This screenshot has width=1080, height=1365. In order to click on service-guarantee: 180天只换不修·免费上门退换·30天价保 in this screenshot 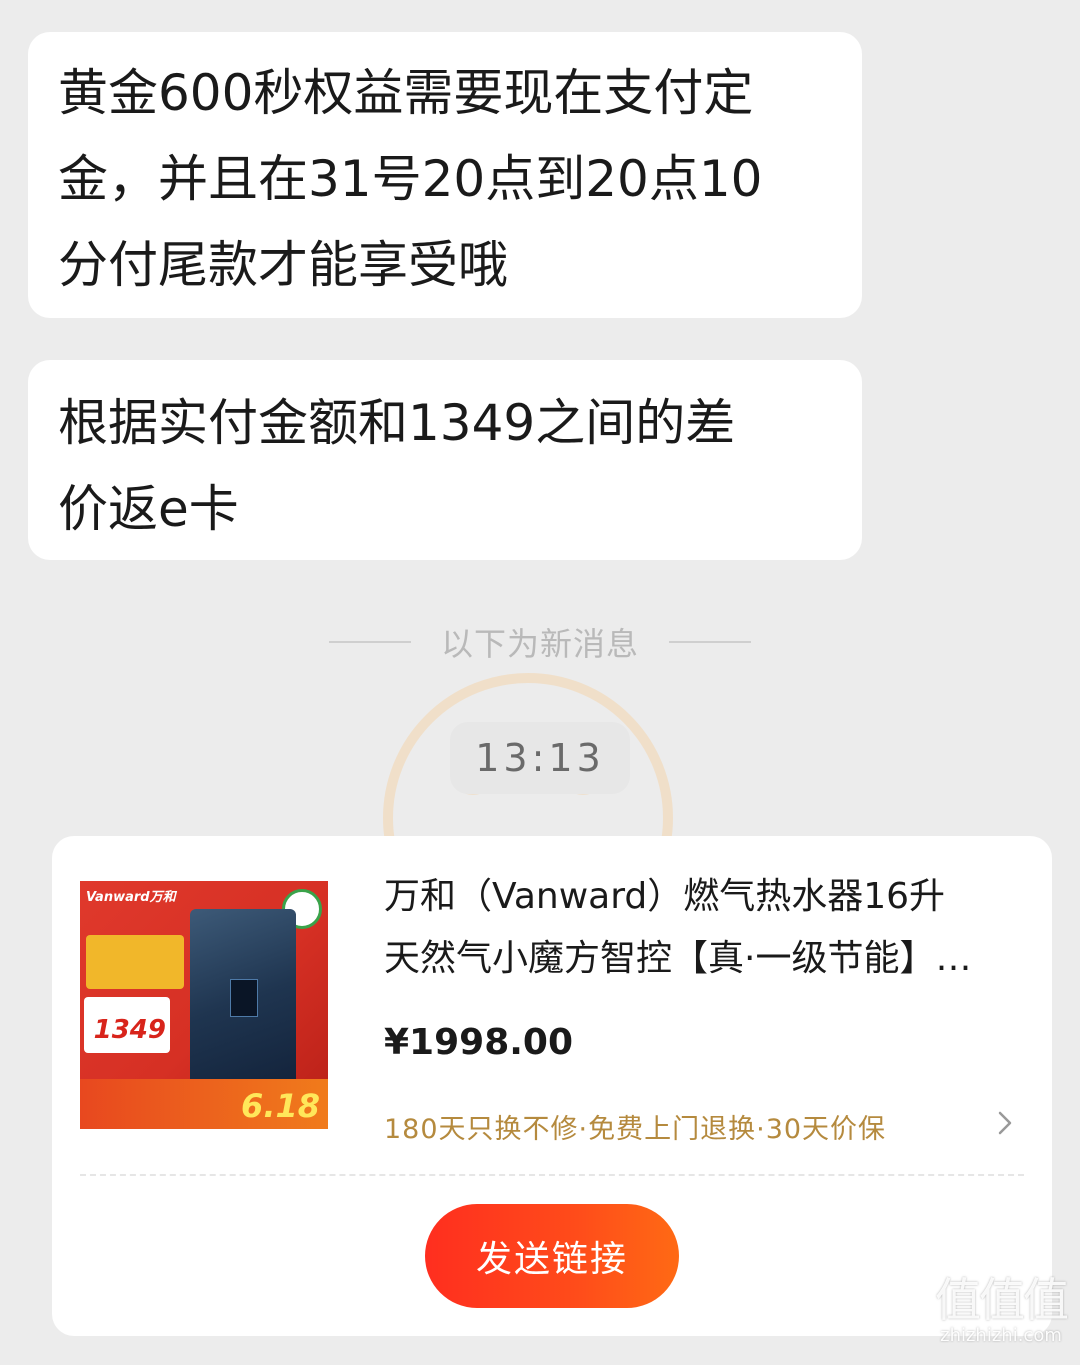, I will do `click(635, 1126)`.